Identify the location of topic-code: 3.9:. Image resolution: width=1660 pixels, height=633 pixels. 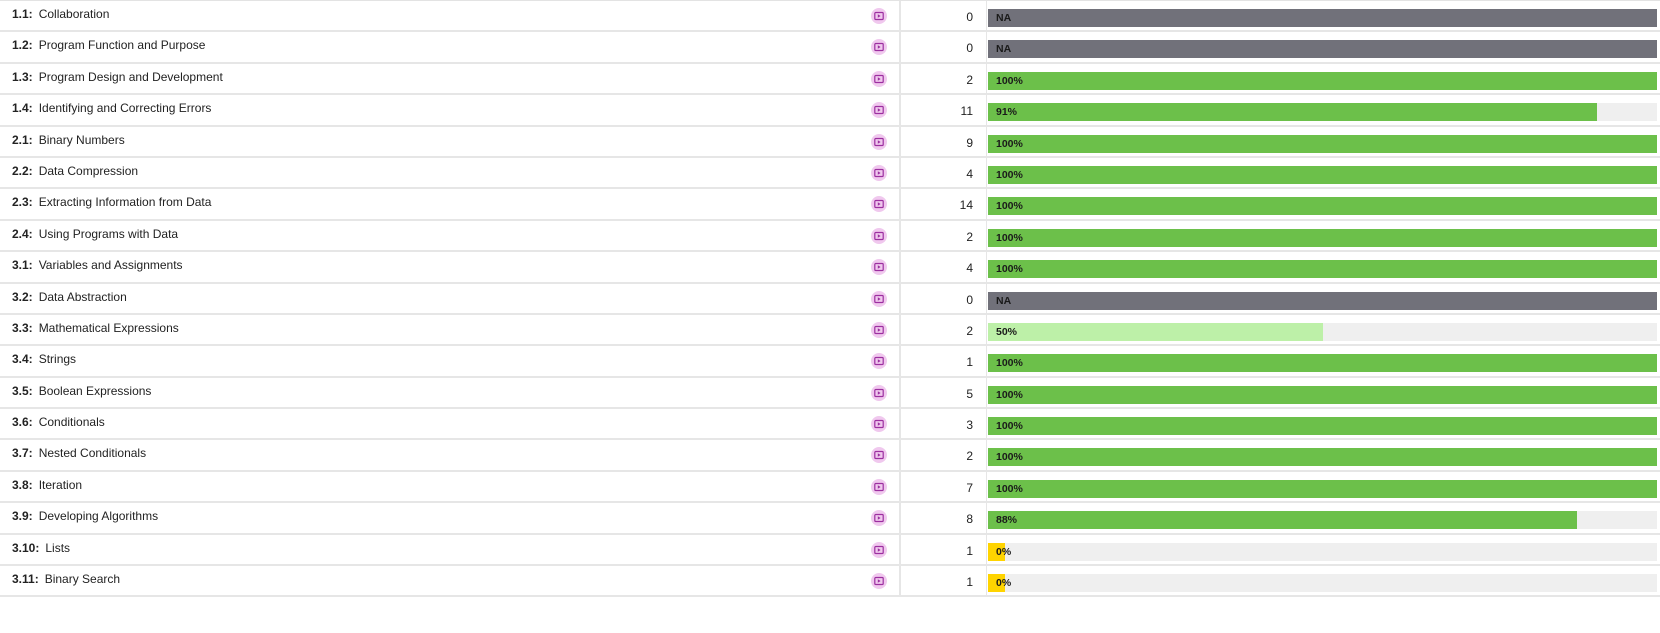
(22, 516).